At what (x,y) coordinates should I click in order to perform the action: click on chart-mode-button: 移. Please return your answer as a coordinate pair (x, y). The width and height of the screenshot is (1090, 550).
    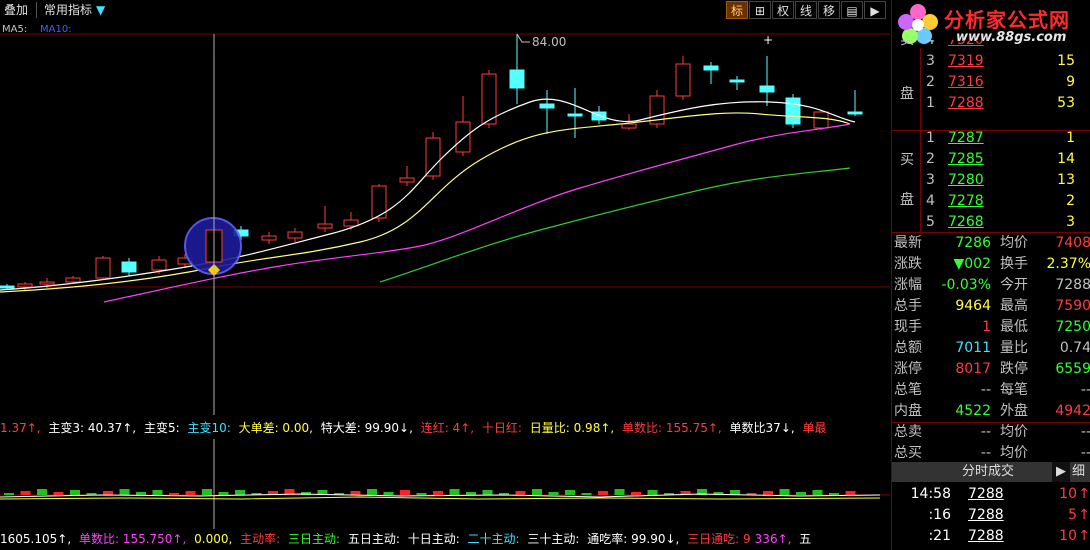
    Looking at the image, I should click on (829, 10).